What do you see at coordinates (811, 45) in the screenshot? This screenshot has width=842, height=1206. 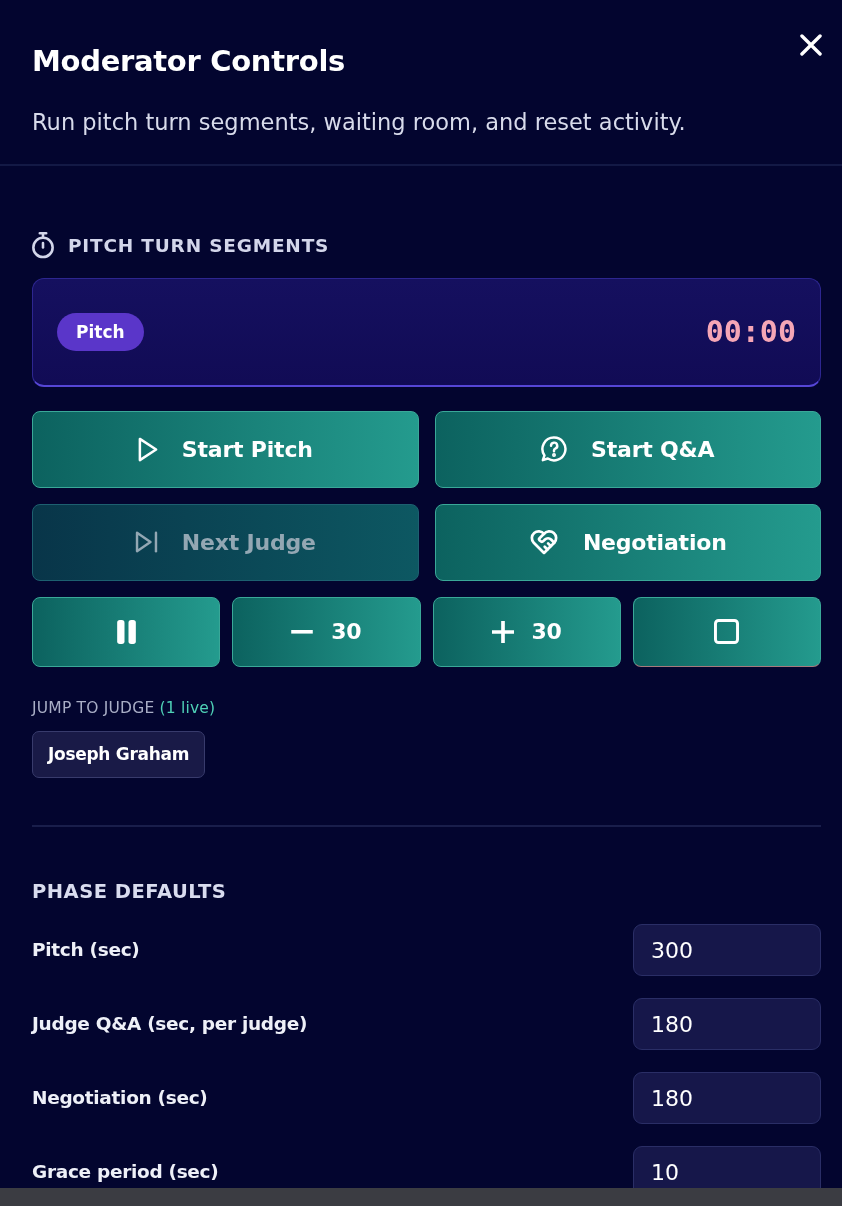 I see `close-icon` at bounding box center [811, 45].